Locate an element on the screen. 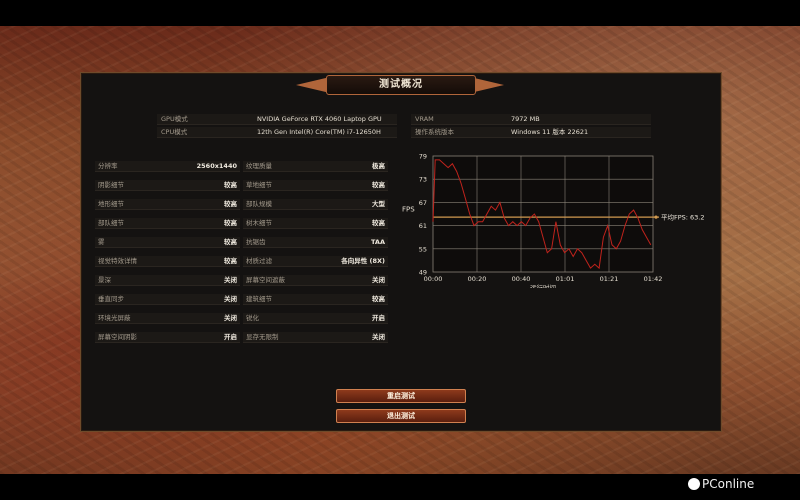 The height and width of the screenshot is (500, 800). setting-label: 垂直同步 is located at coordinates (111, 299).